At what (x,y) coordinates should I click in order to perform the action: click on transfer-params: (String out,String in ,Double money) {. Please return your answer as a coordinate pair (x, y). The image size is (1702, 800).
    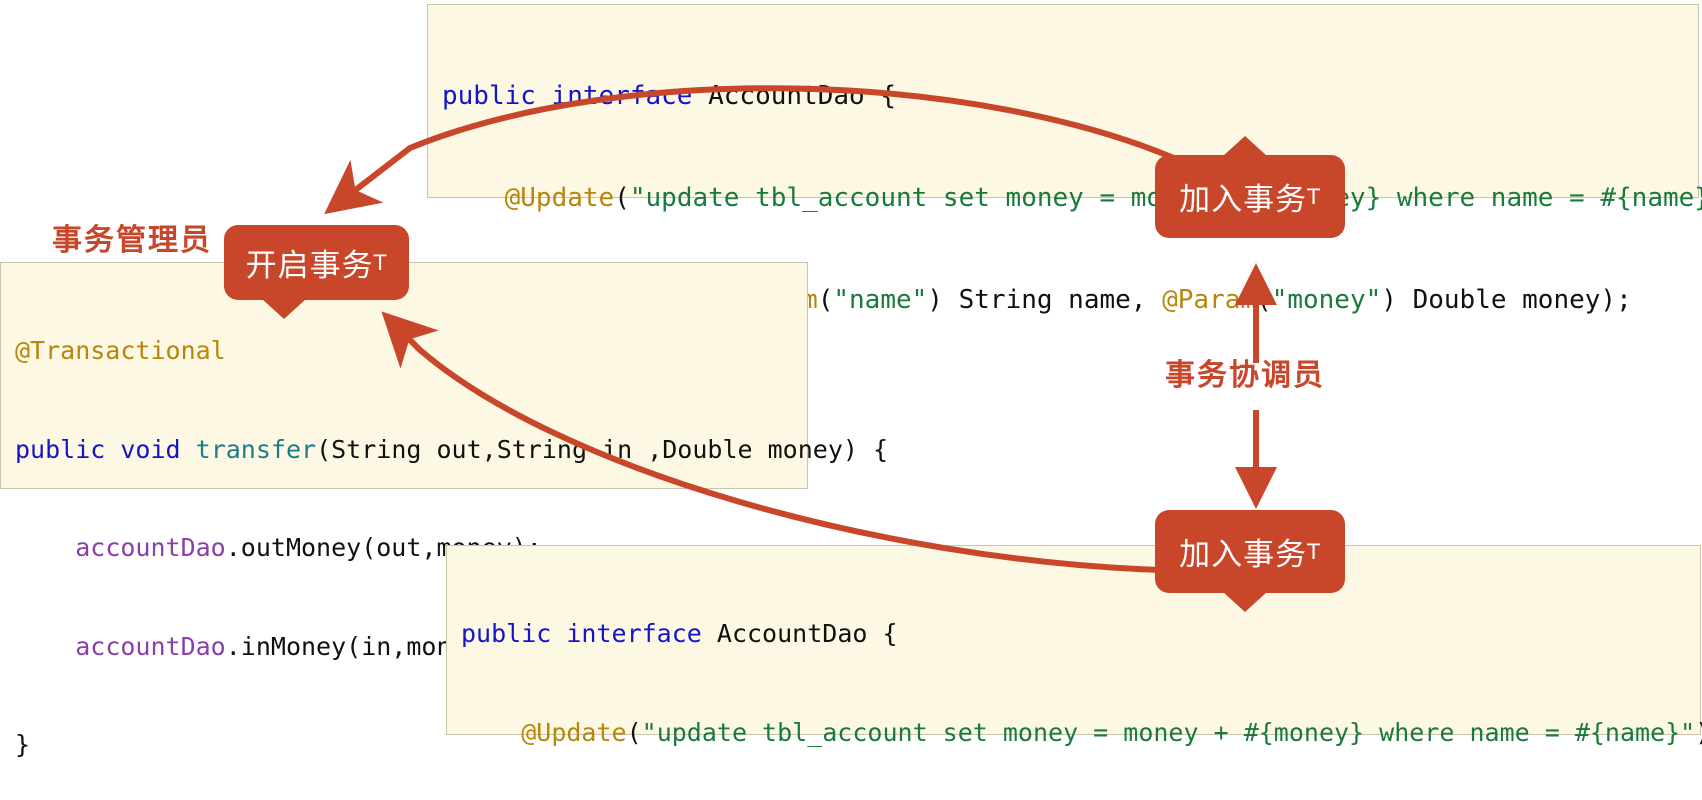
    Looking at the image, I should click on (602, 449).